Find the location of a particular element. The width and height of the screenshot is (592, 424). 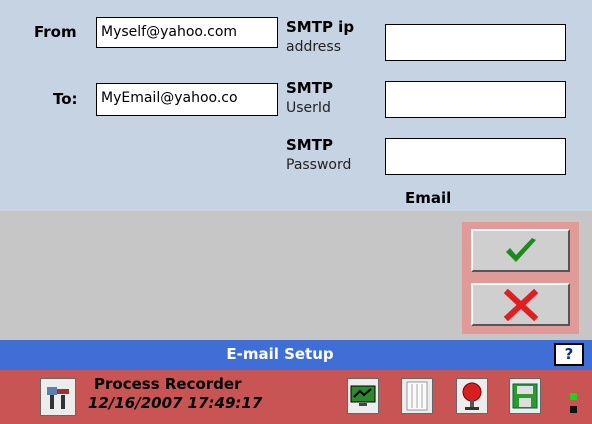

smtp-password-label-bold: SMTP is located at coordinates (309, 145).